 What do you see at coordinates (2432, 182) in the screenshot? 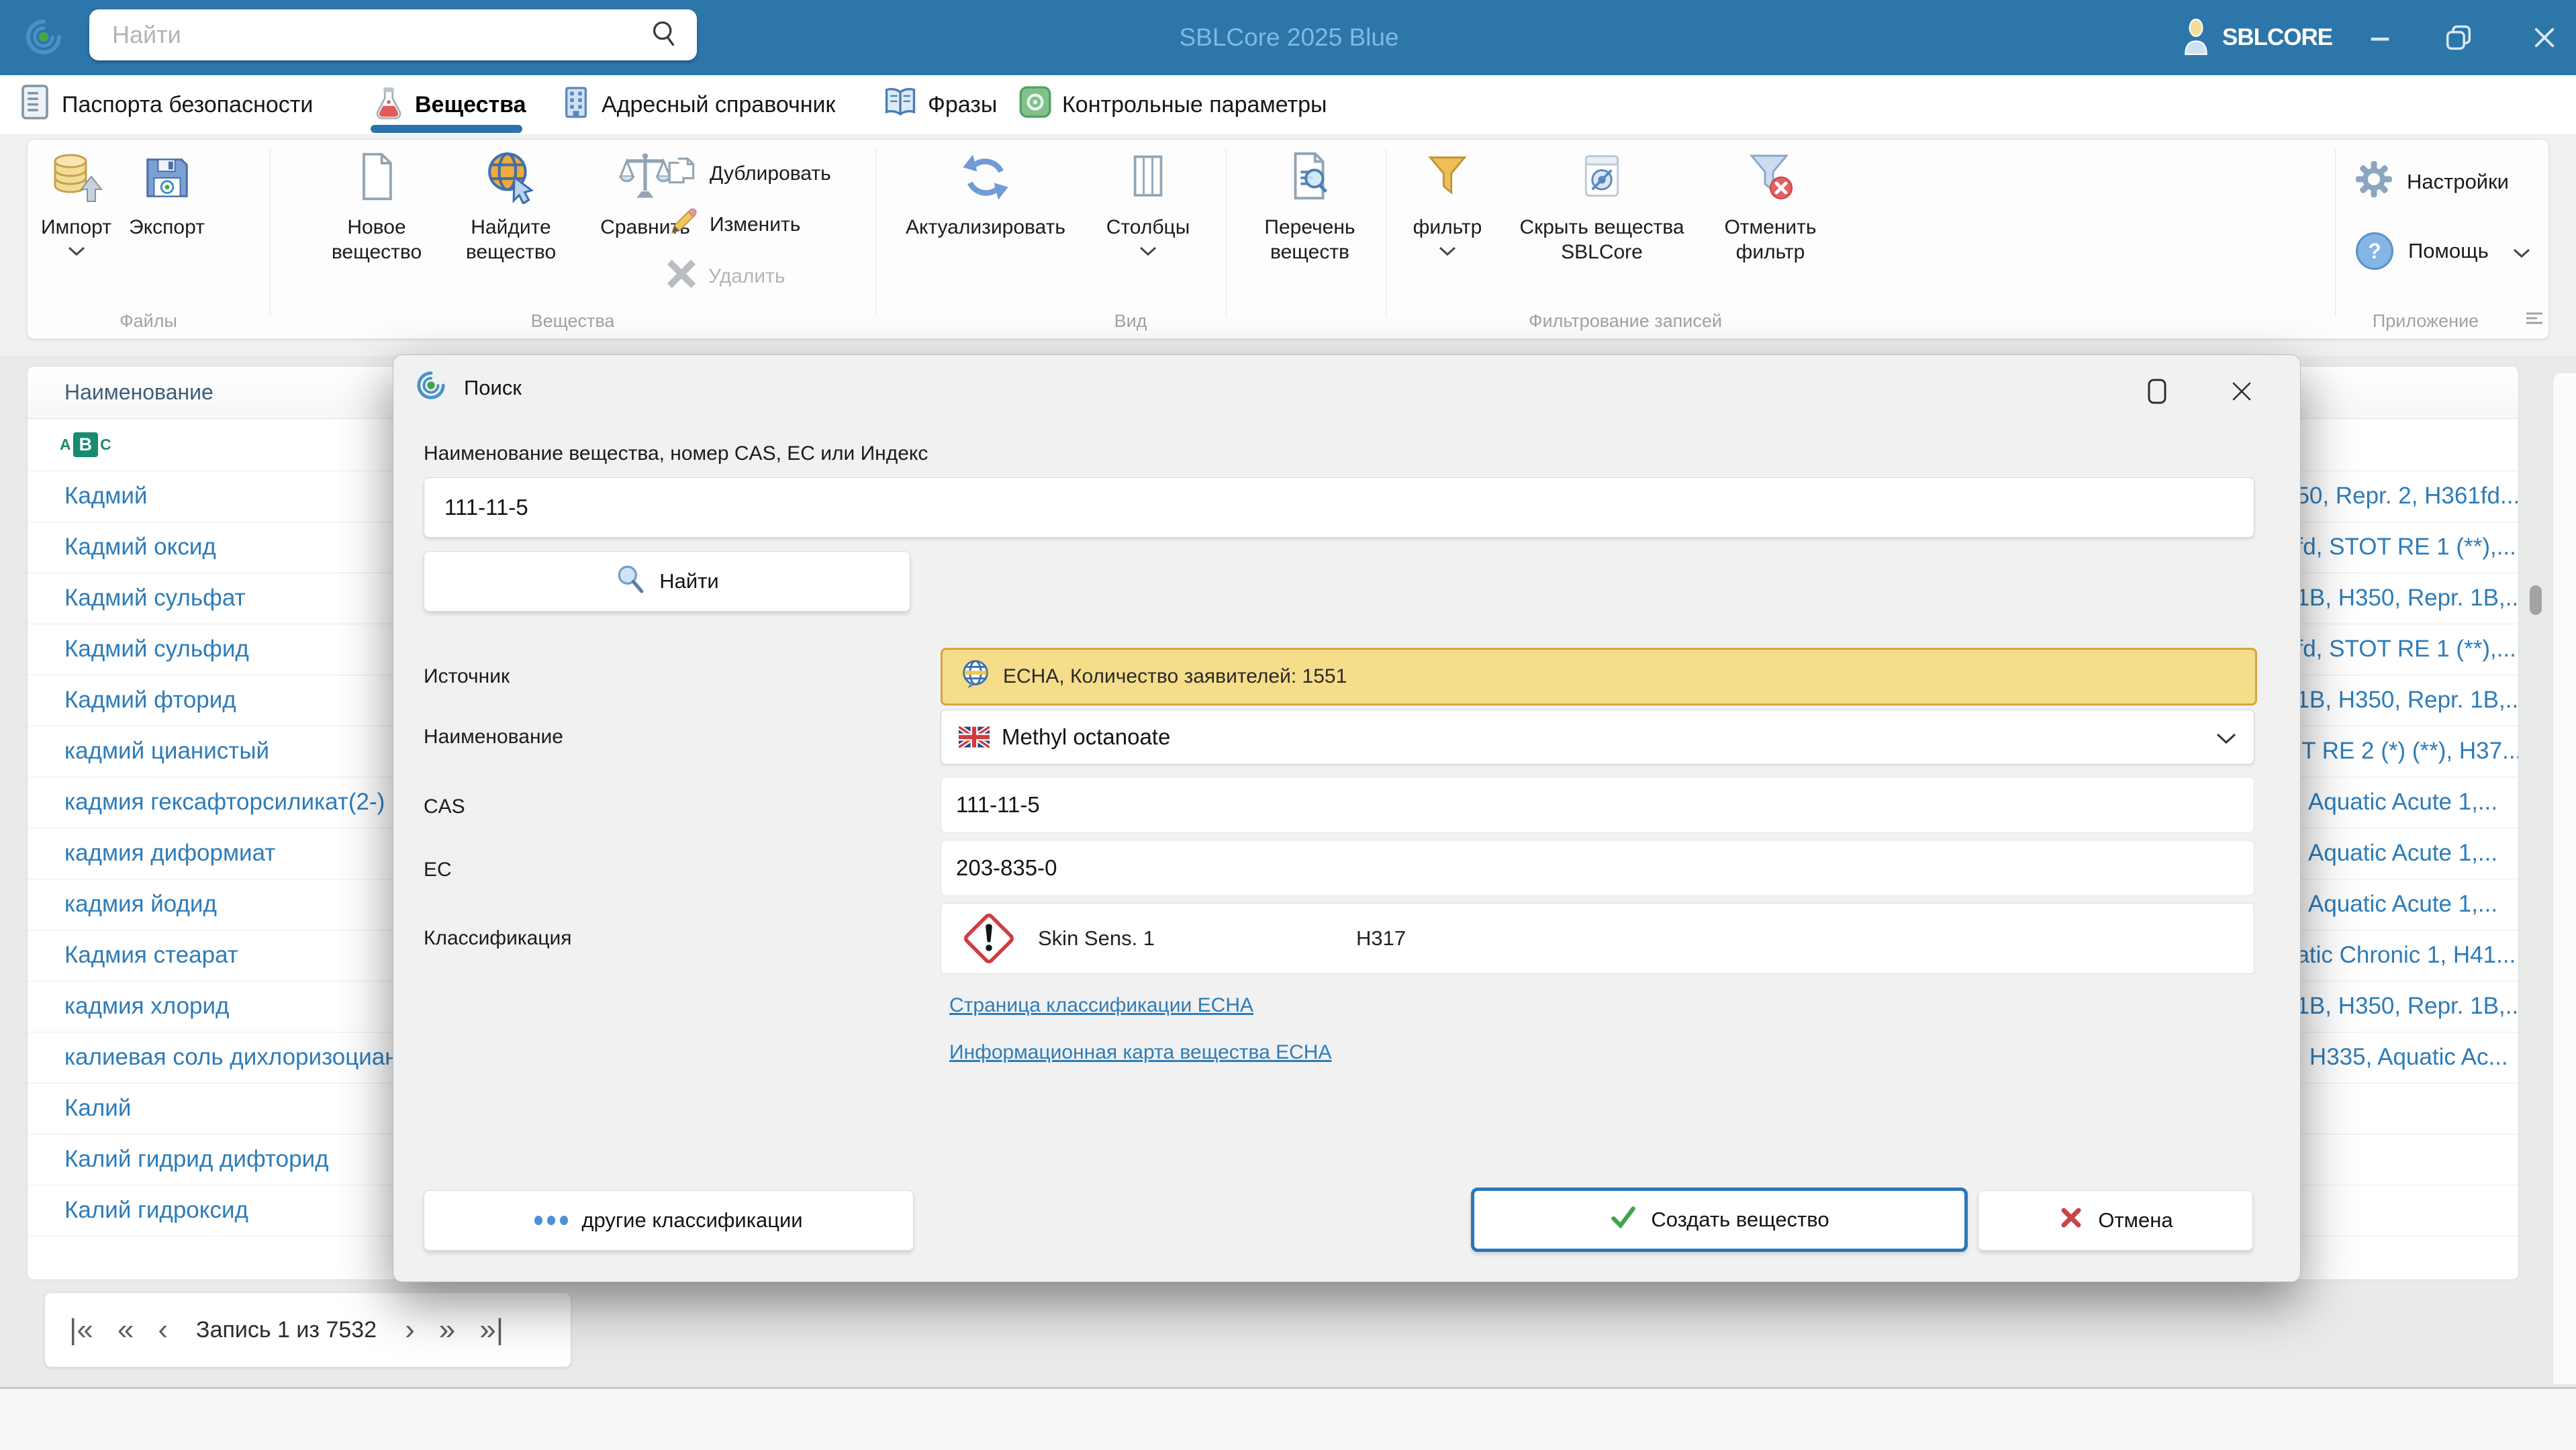
I see `settings-button: Настройки` at bounding box center [2432, 182].